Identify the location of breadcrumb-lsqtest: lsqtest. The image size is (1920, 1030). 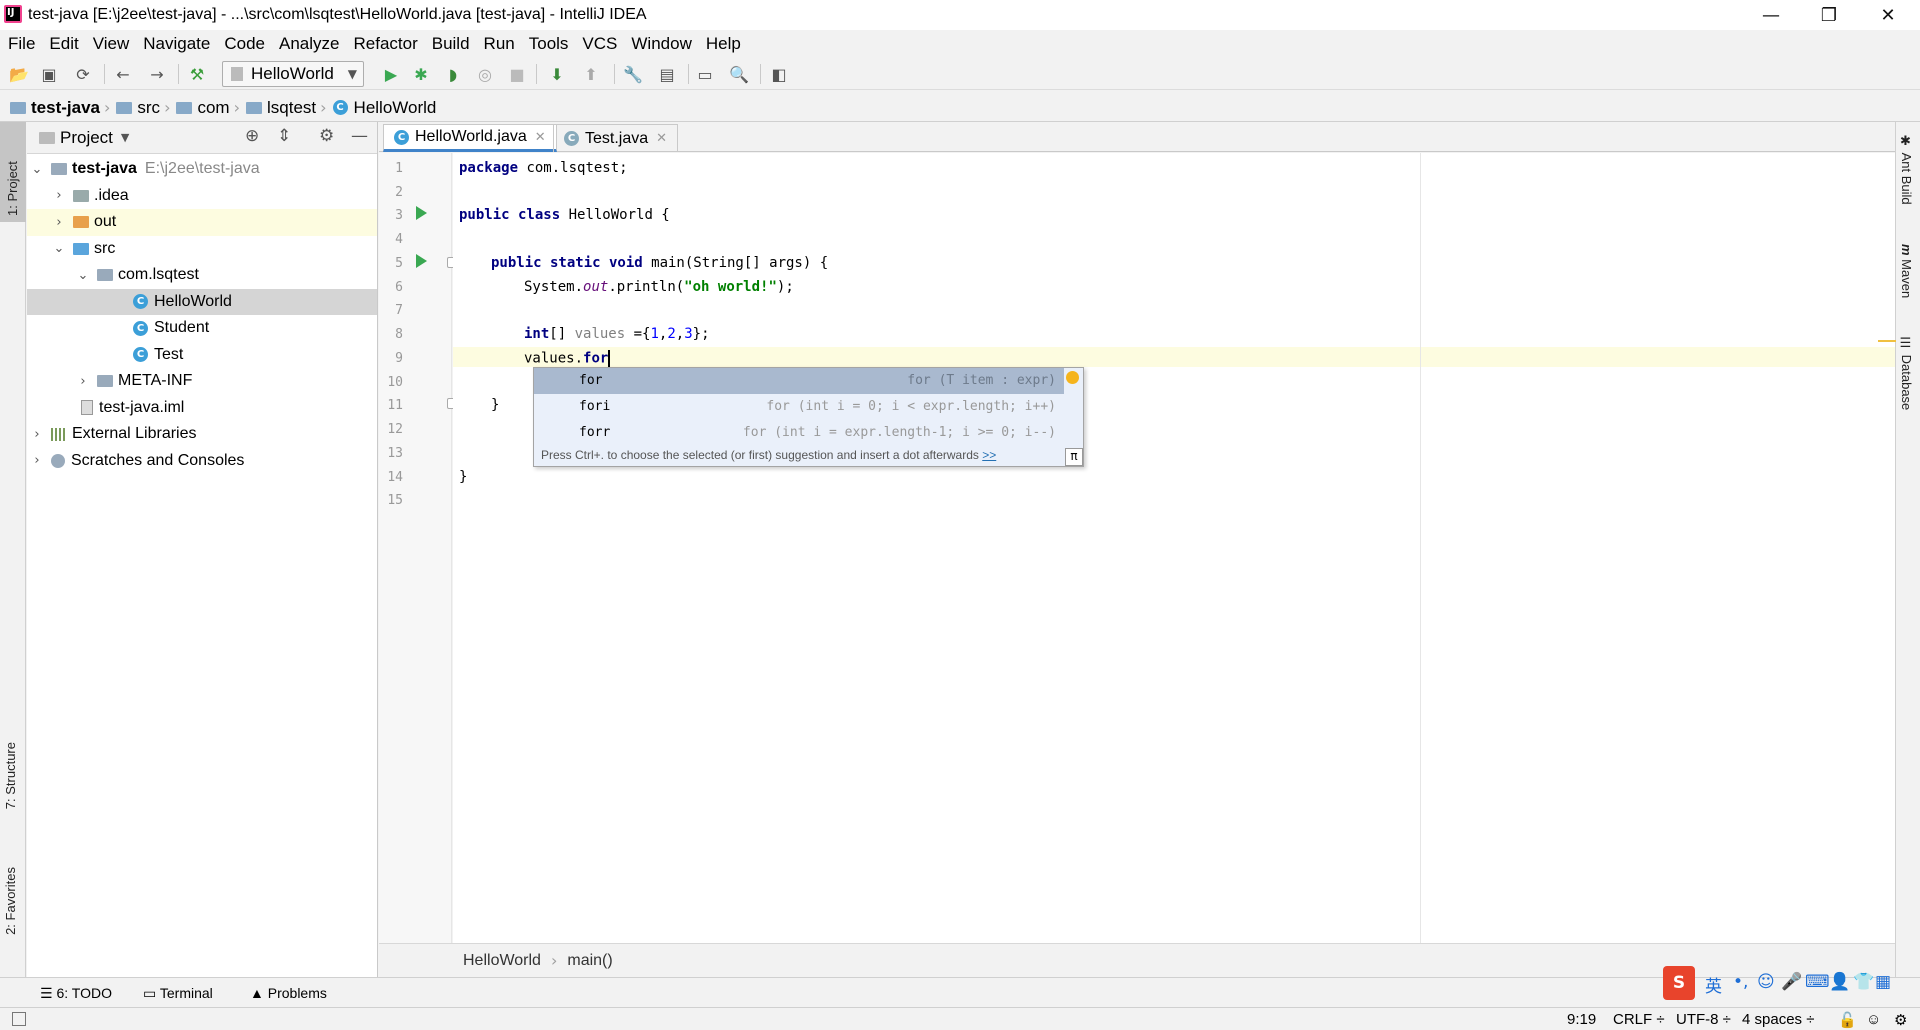
(291, 108).